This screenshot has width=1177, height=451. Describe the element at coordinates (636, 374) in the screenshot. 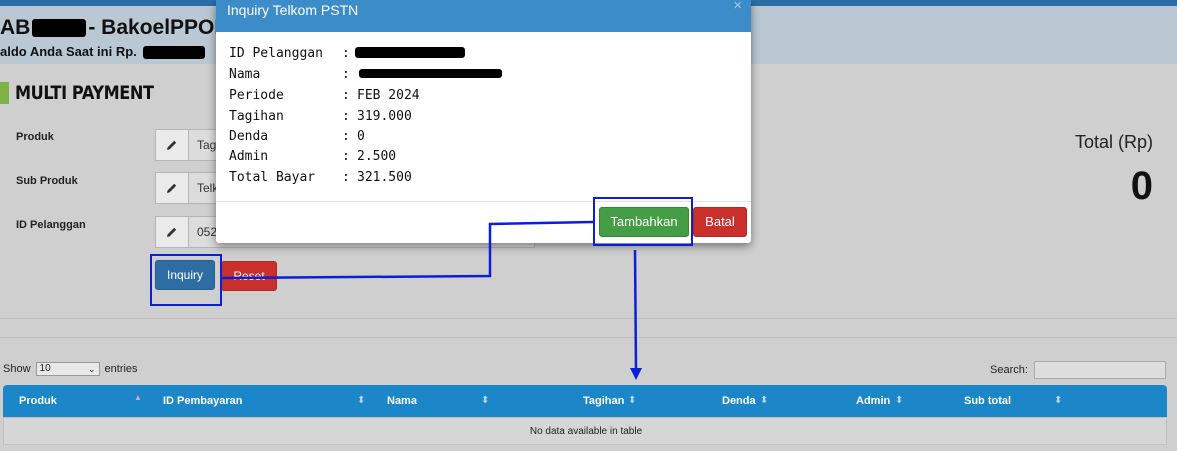

I see `arrow-down-icon` at that location.